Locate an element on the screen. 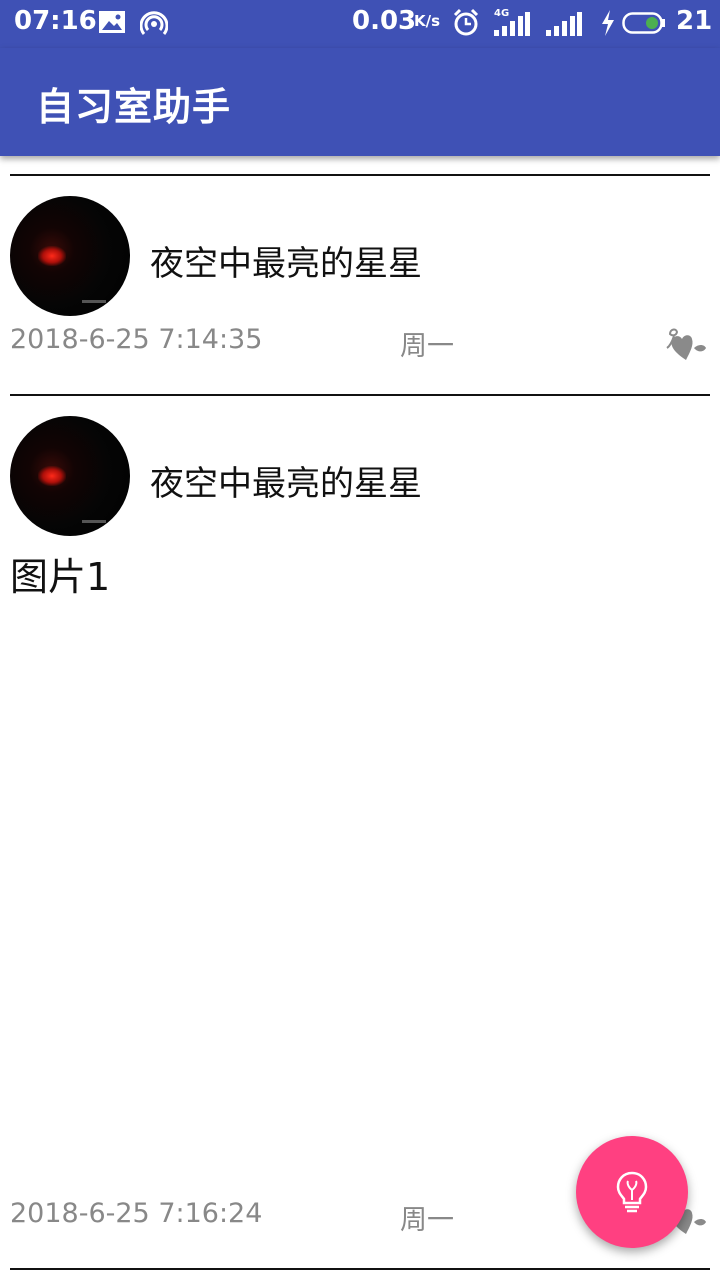 This screenshot has height=1280, width=720. fab-button is located at coordinates (632, 1192).